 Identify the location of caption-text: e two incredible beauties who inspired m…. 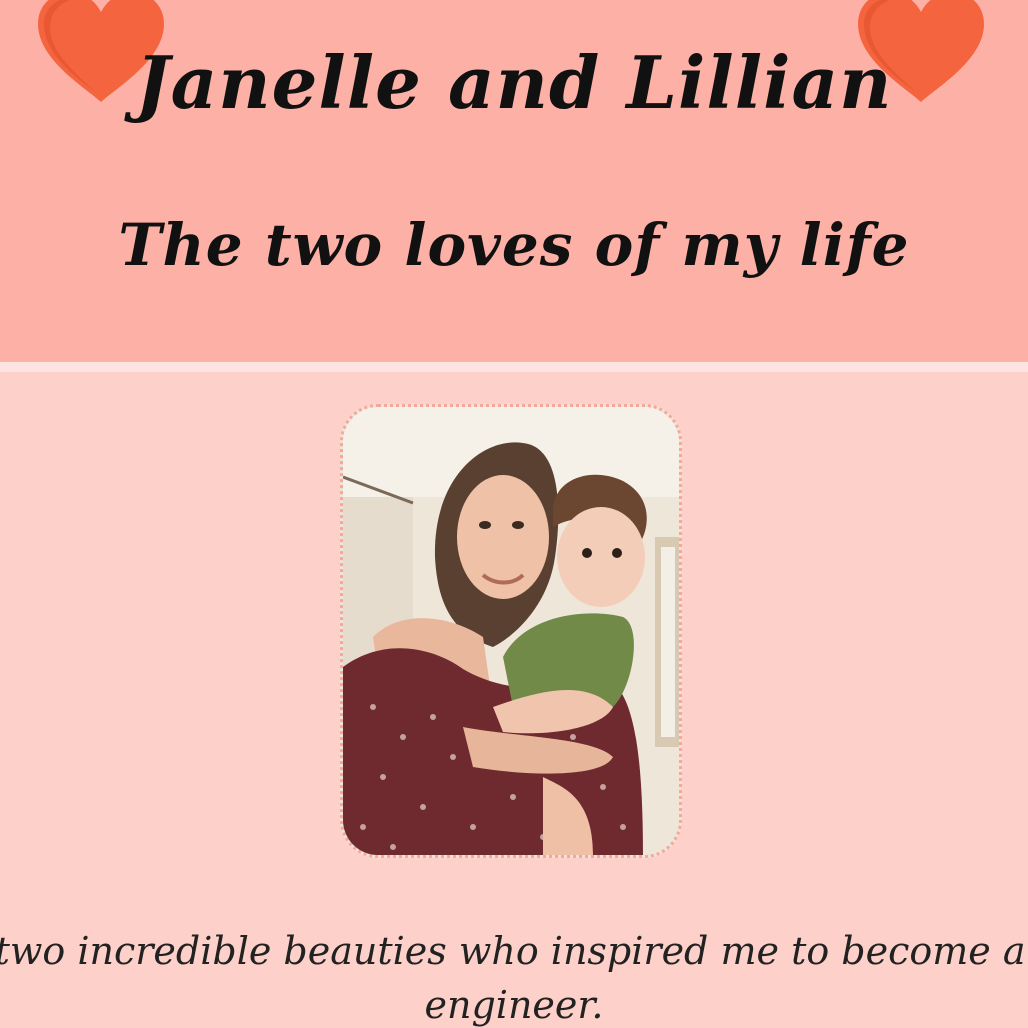
(514, 951).